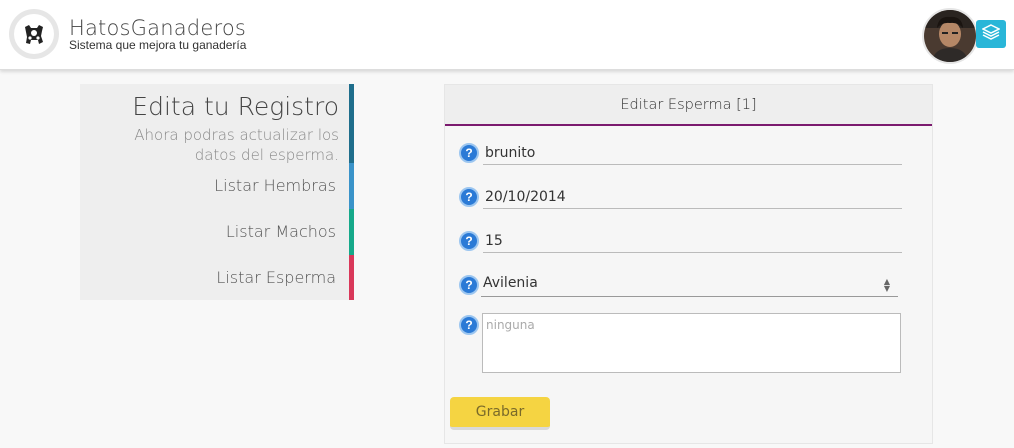 This screenshot has width=1014, height=448. What do you see at coordinates (351, 277) in the screenshot?
I see `sidebar-accent-esperma` at bounding box center [351, 277].